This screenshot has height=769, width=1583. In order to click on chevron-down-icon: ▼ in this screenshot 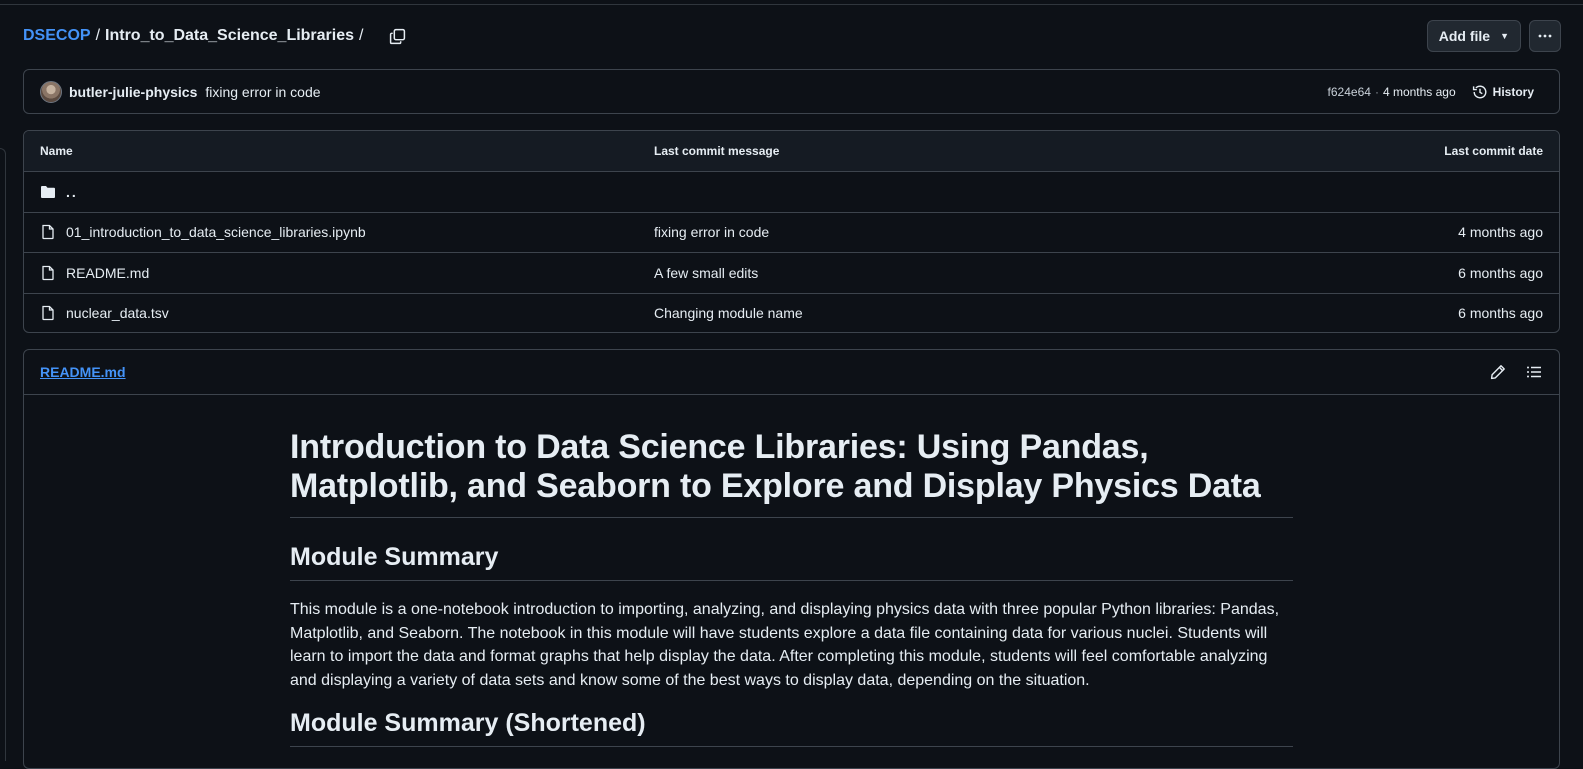, I will do `click(1504, 36)`.